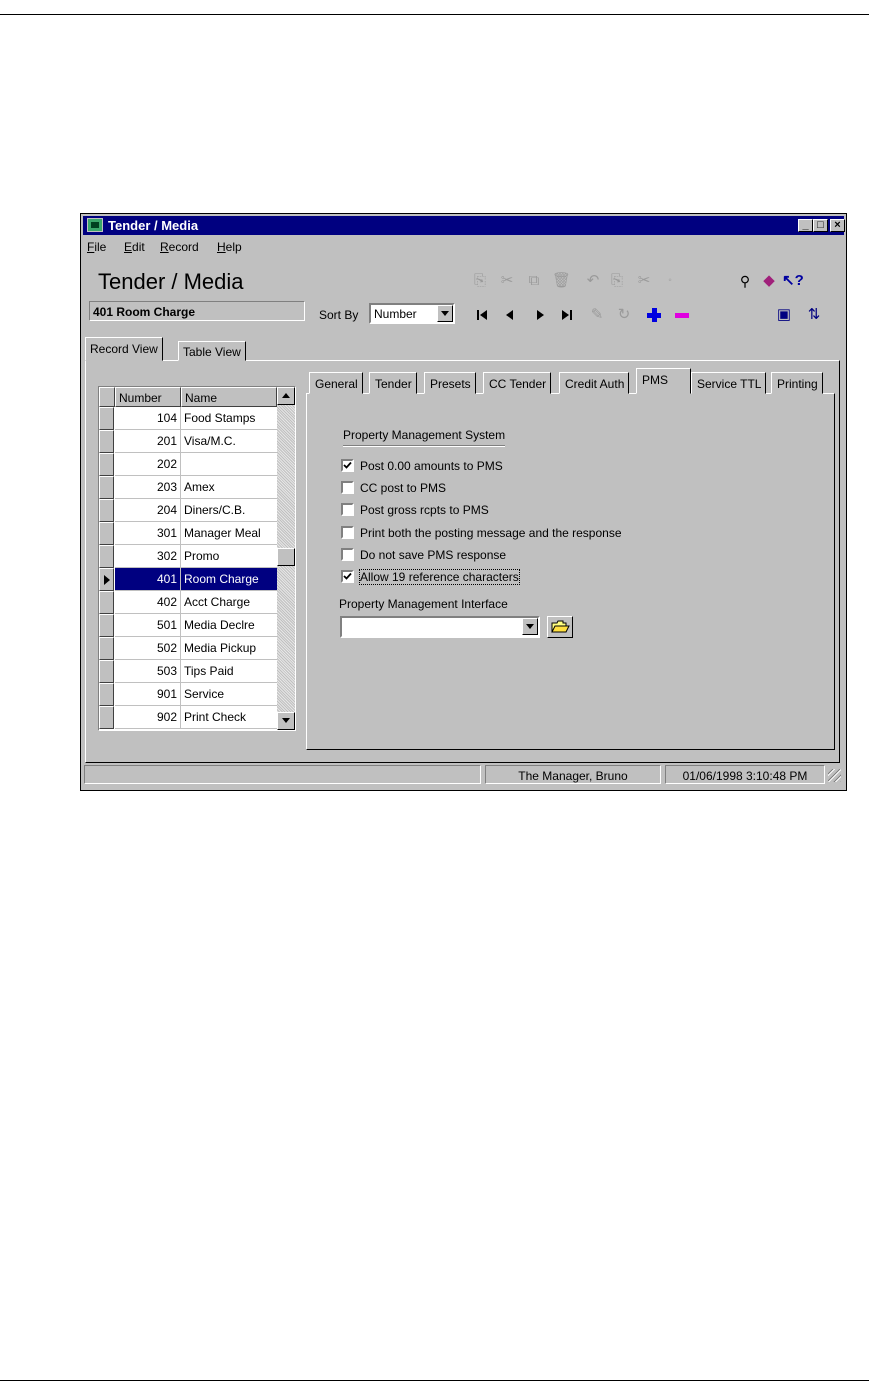 This screenshot has height=1396, width=869. What do you see at coordinates (769, 281) in the screenshot?
I see `help-book-icon: ◆` at bounding box center [769, 281].